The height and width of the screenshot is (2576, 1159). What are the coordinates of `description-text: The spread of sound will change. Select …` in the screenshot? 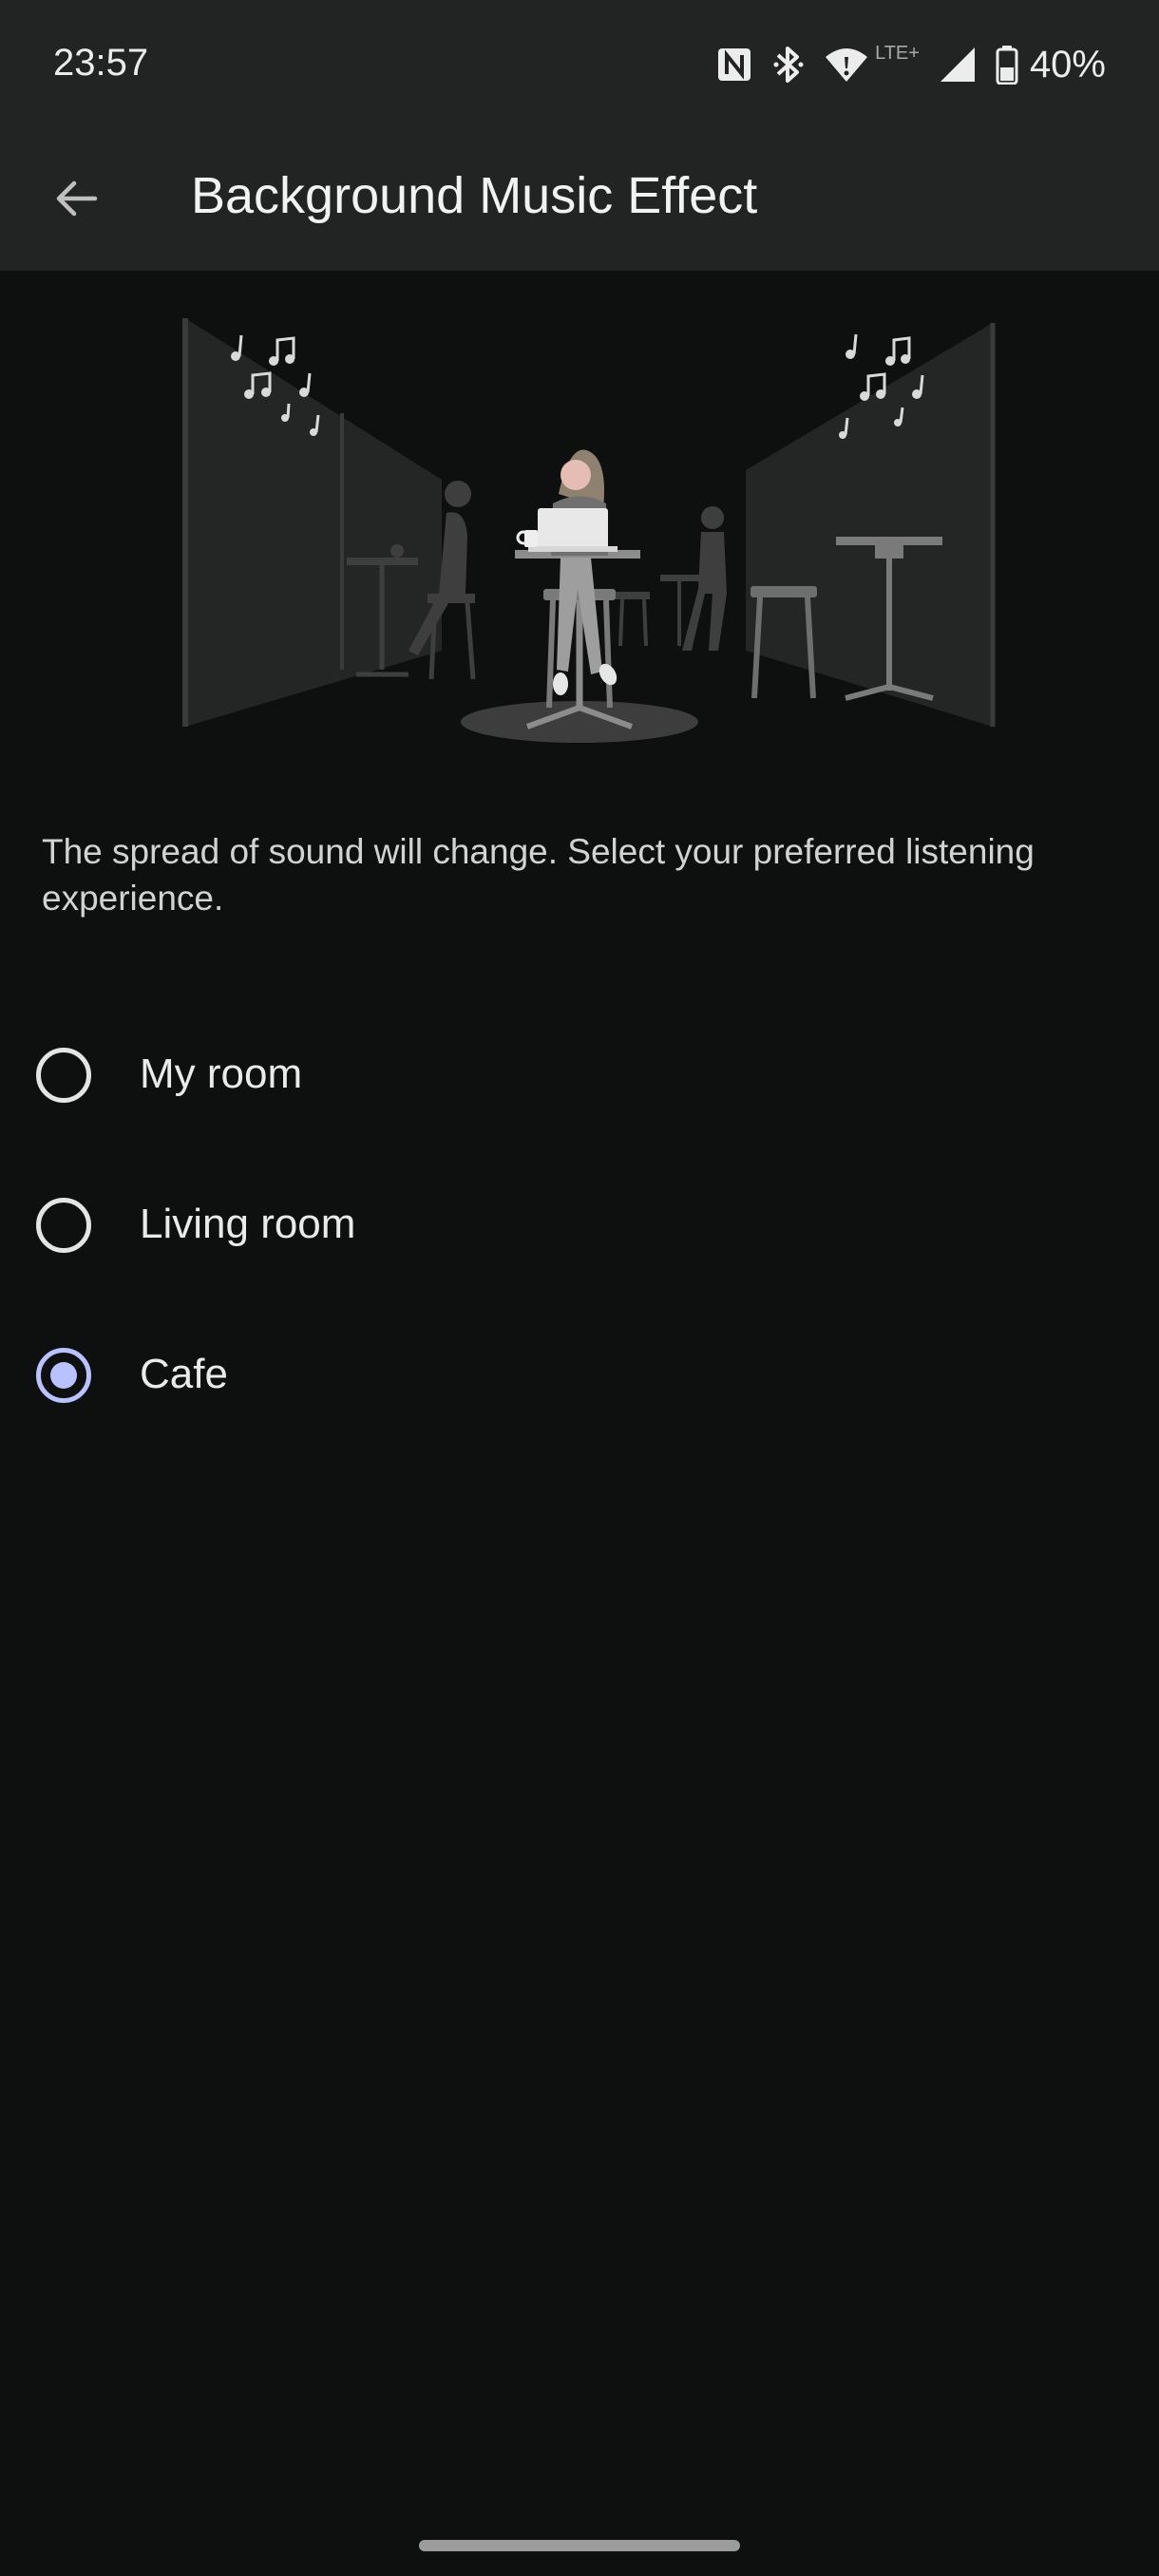 It's located at (538, 875).